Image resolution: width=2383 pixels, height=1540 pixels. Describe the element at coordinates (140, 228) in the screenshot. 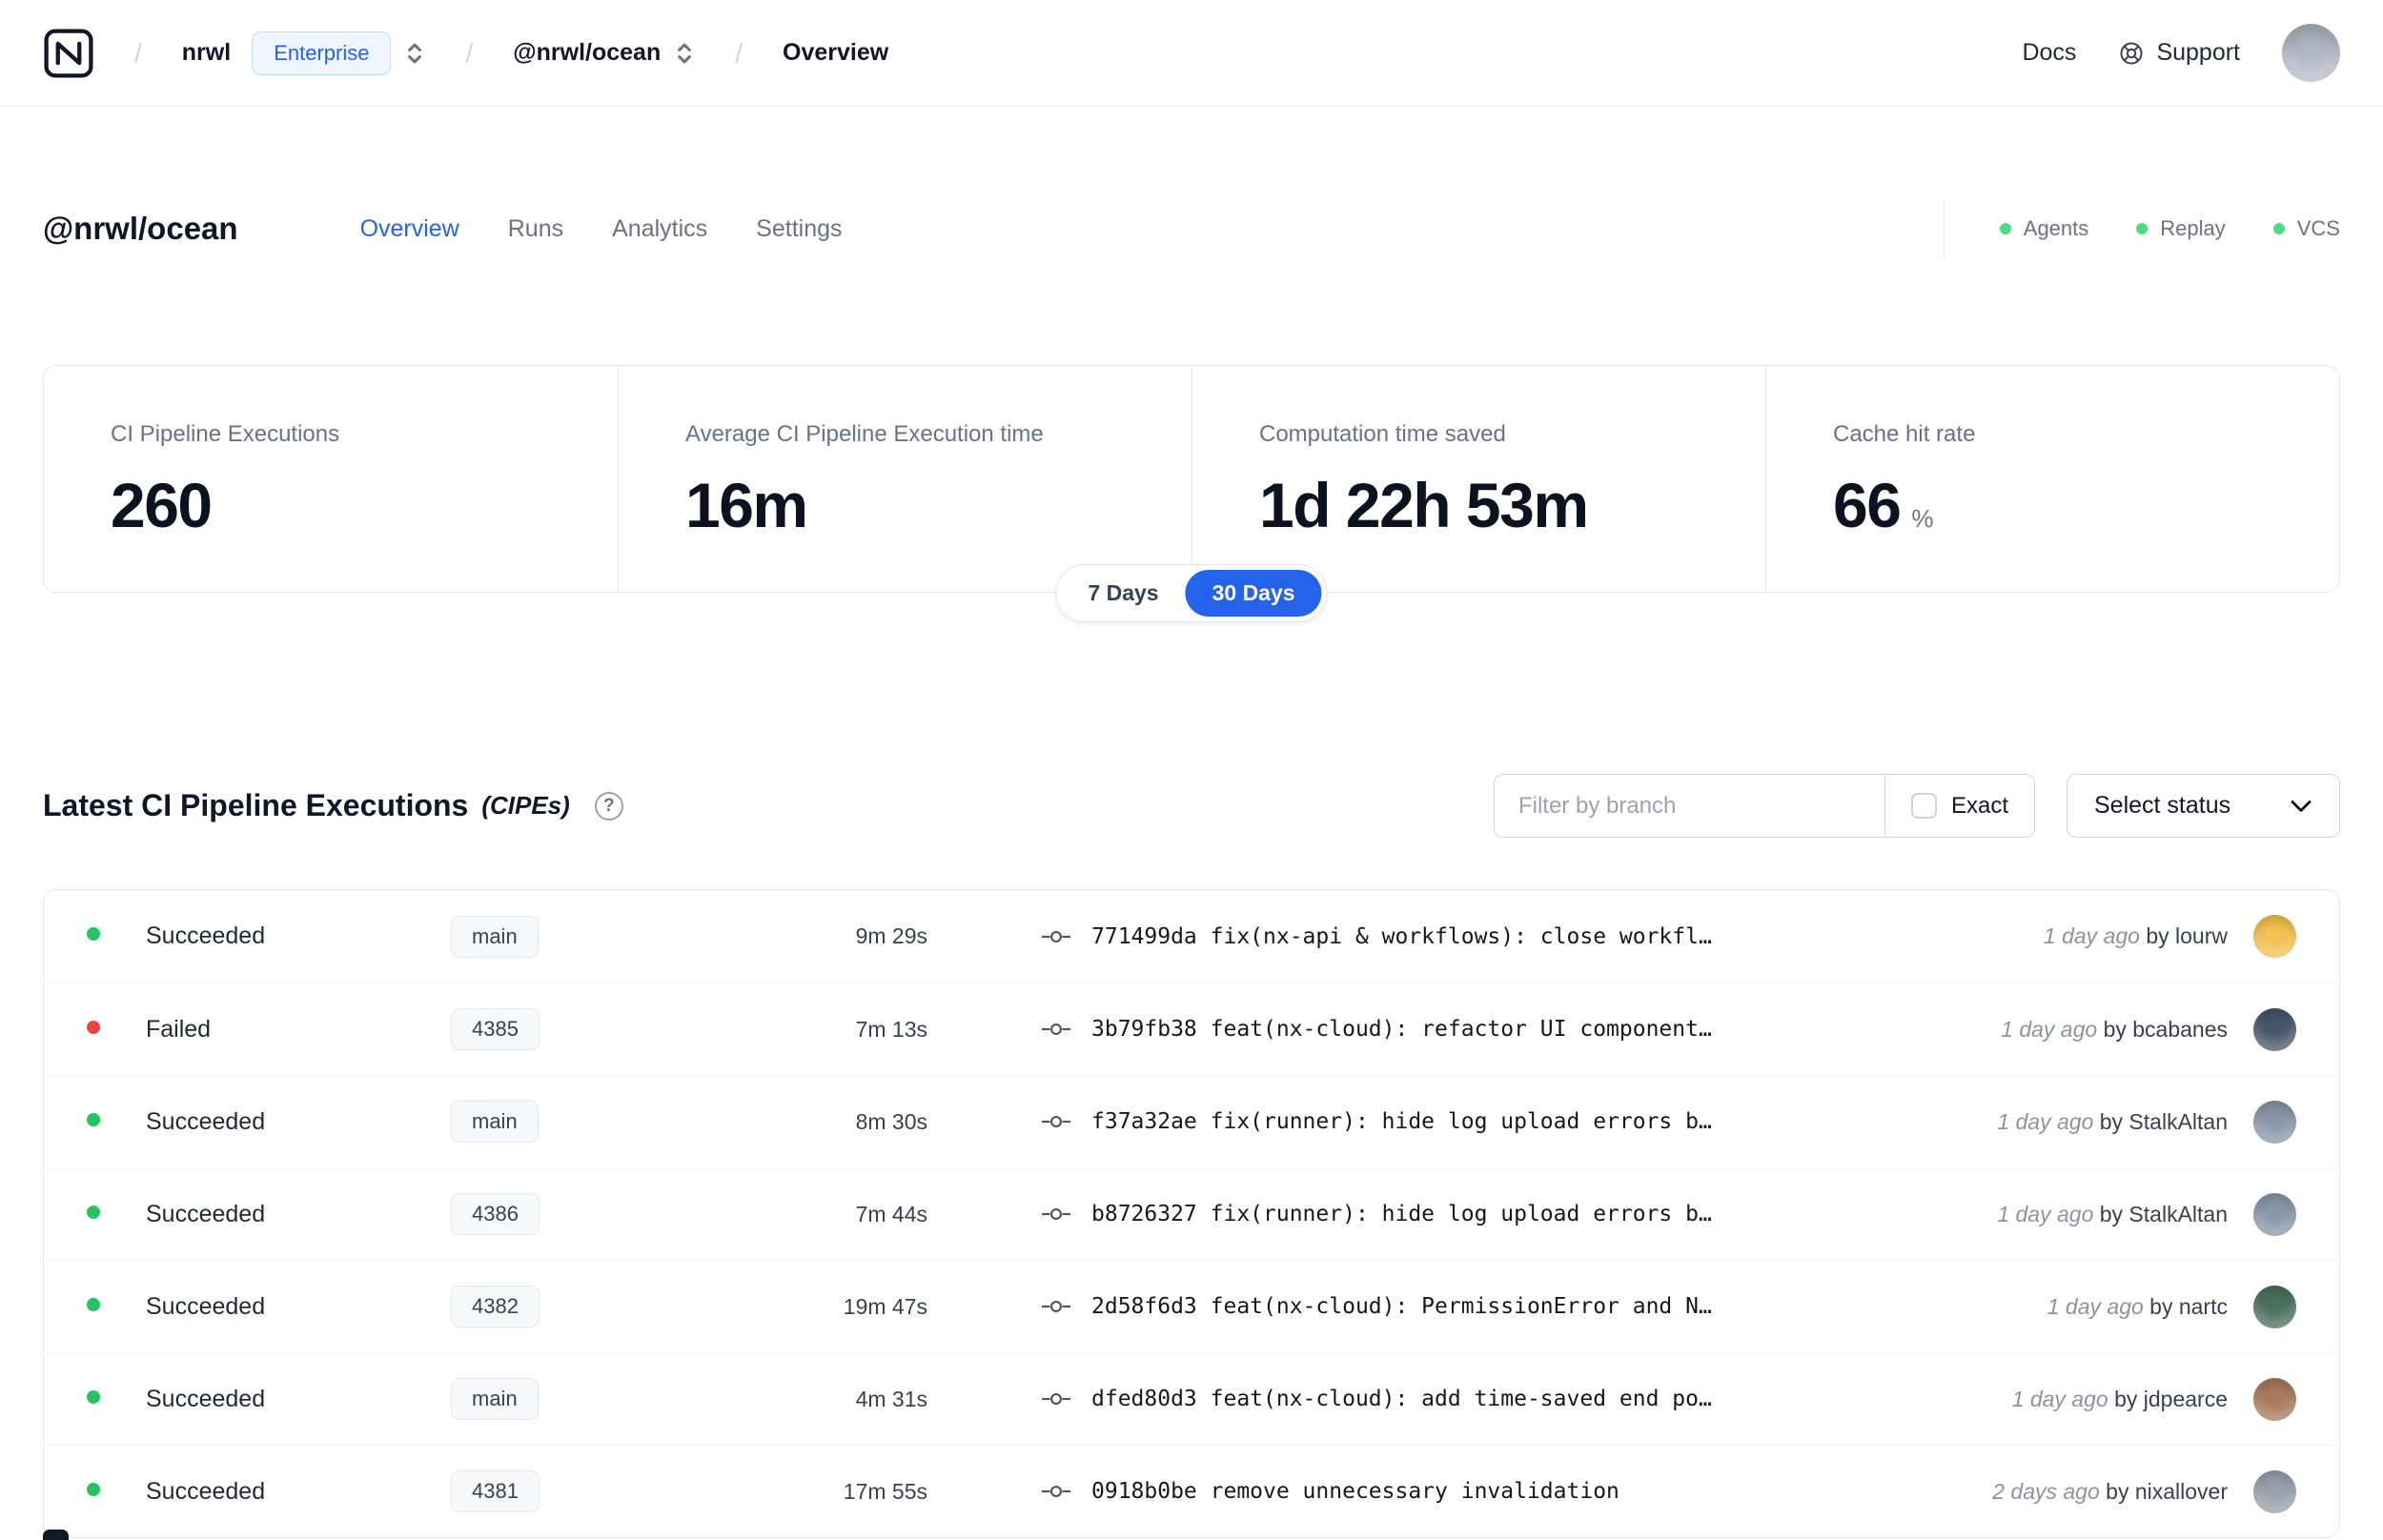

I see `workspace-title: @nrwl/ocean` at that location.